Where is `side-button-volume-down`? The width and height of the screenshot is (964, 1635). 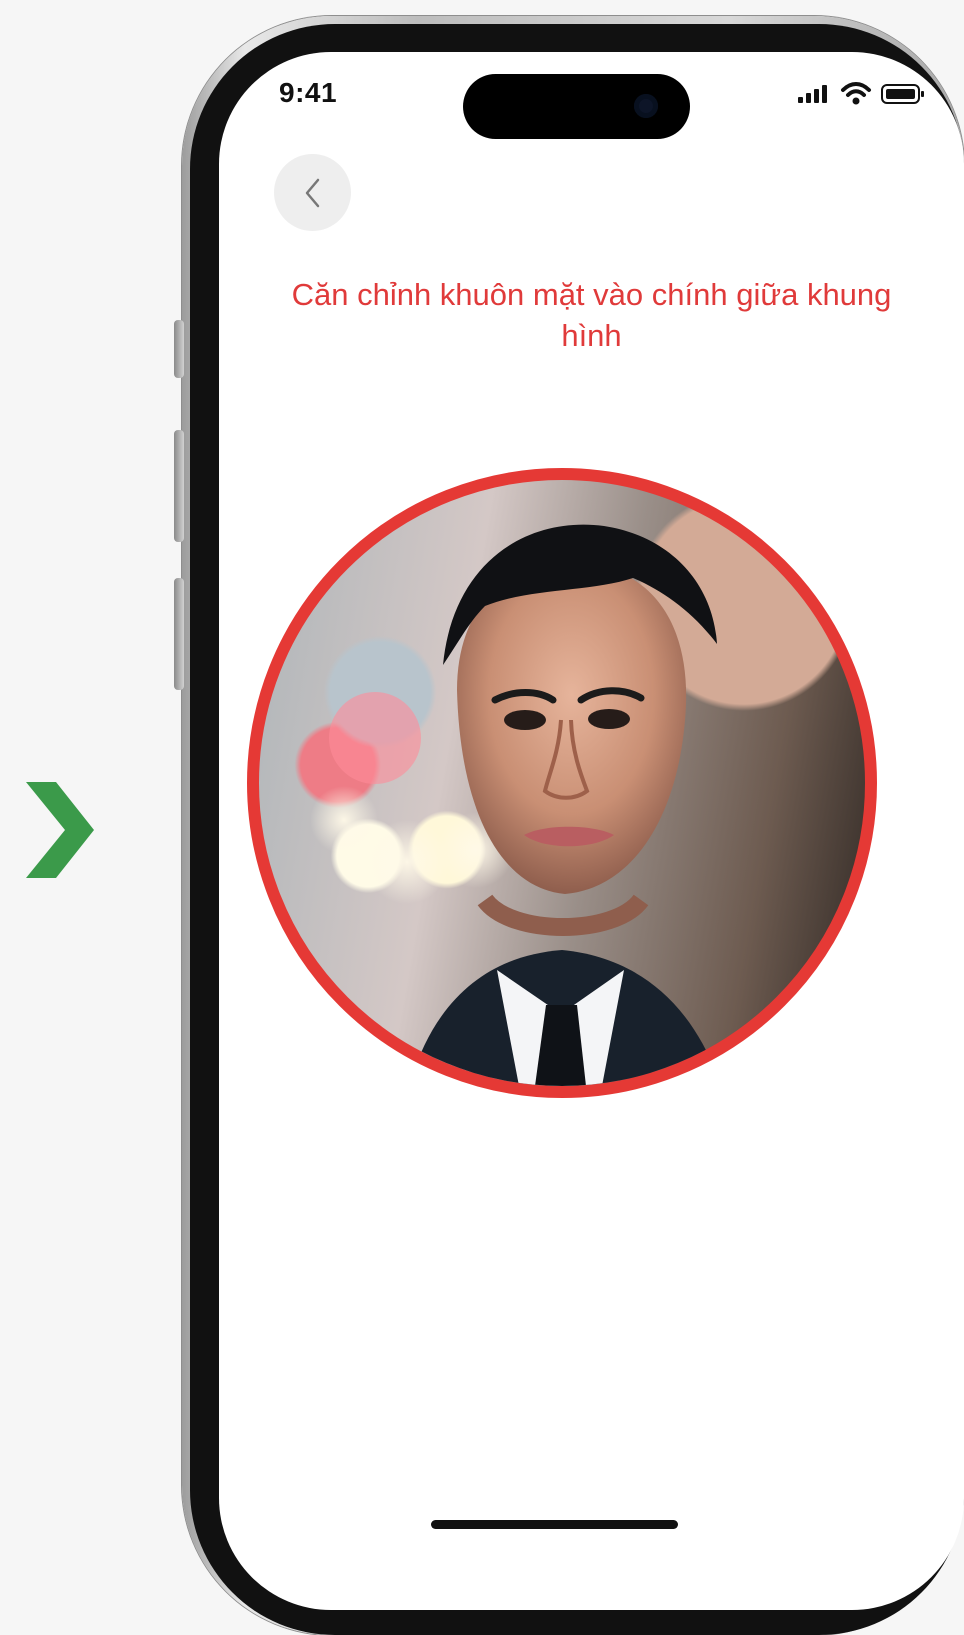 side-button-volume-down is located at coordinates (179, 634).